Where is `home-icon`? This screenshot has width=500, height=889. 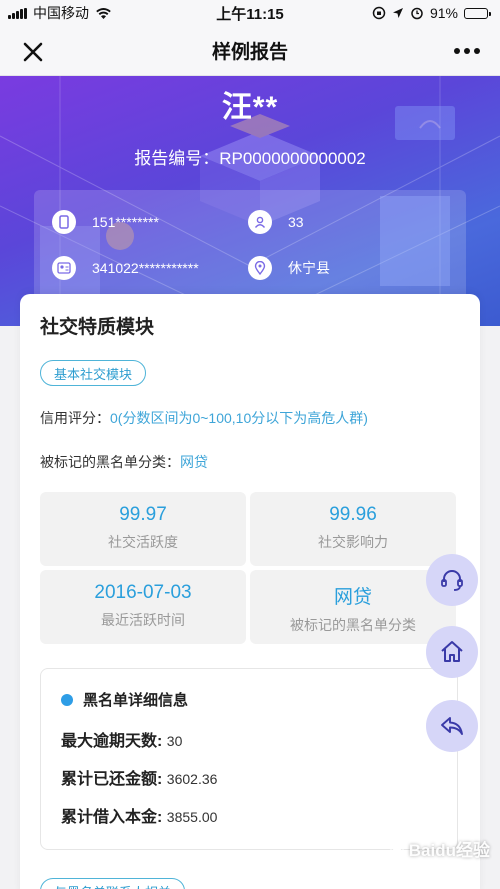 home-icon is located at coordinates (452, 651).